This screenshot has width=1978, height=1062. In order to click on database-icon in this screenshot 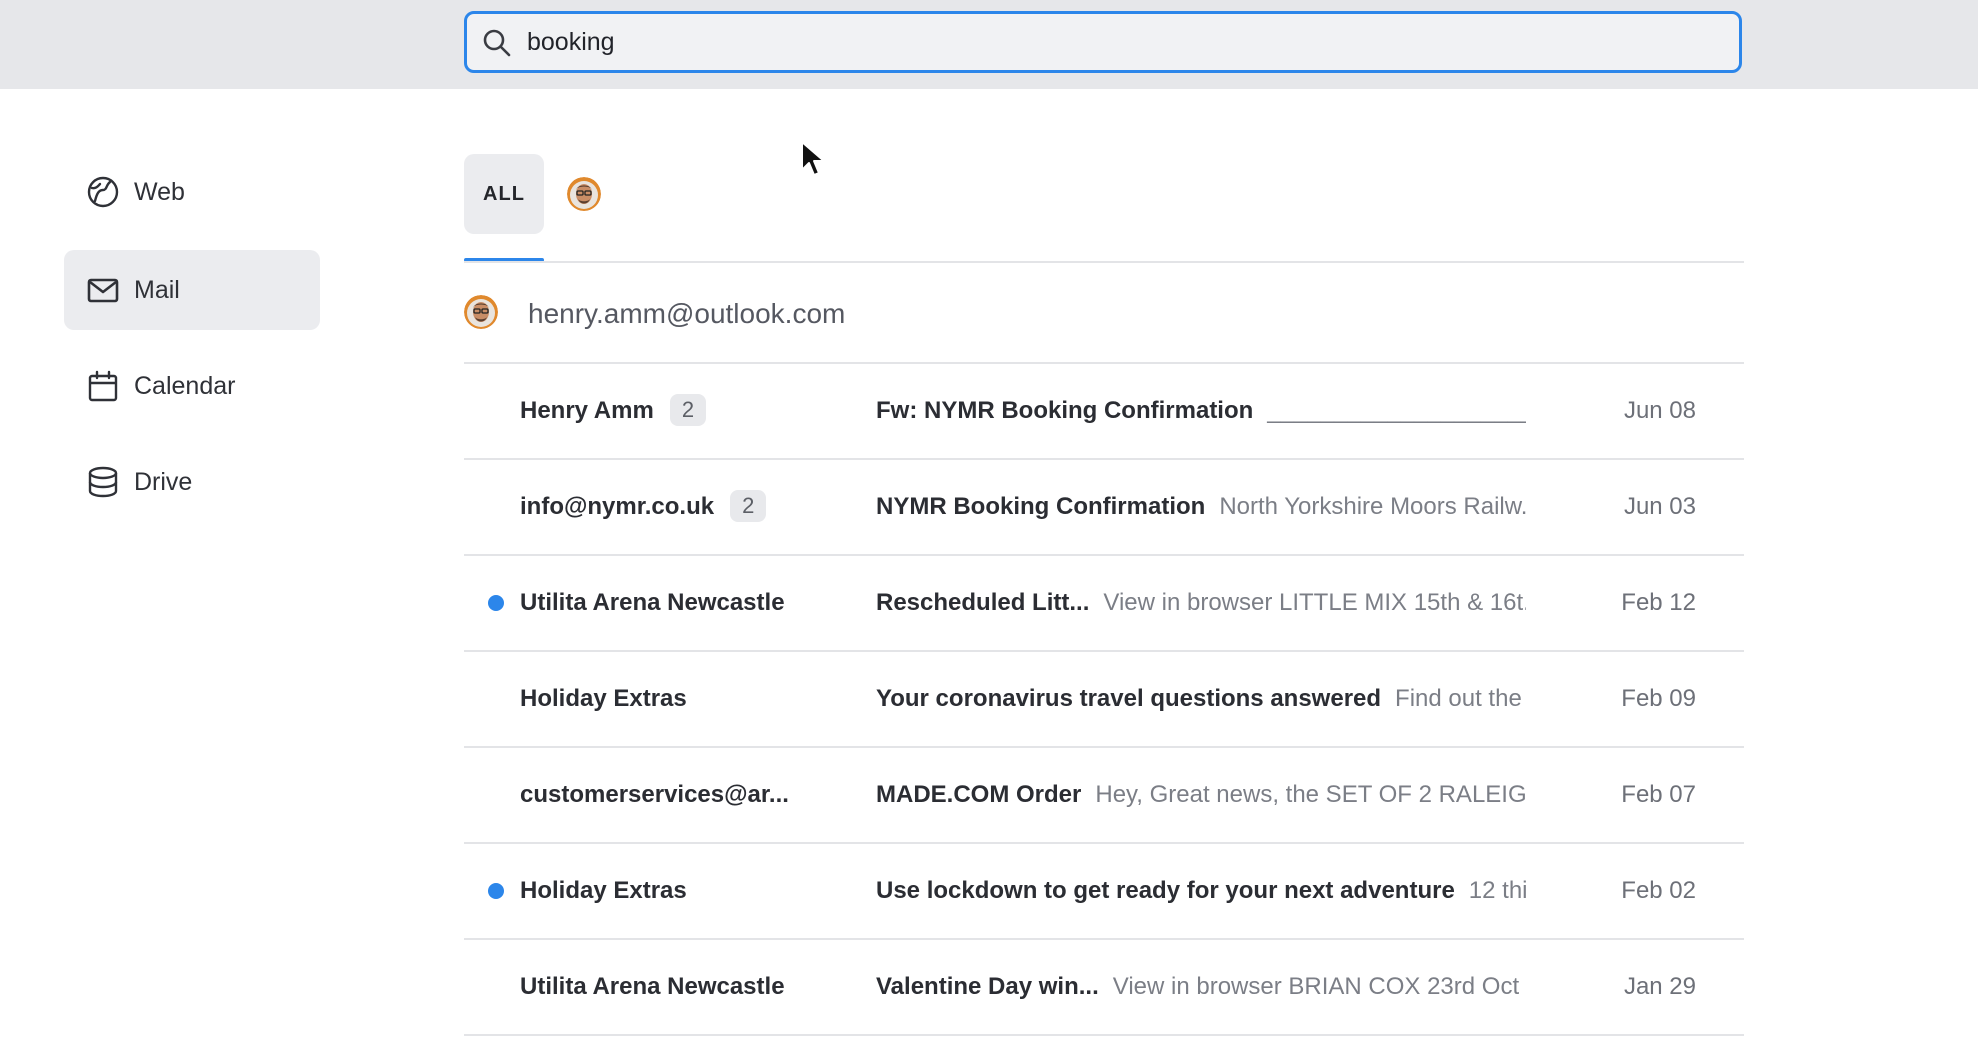, I will do `click(103, 482)`.